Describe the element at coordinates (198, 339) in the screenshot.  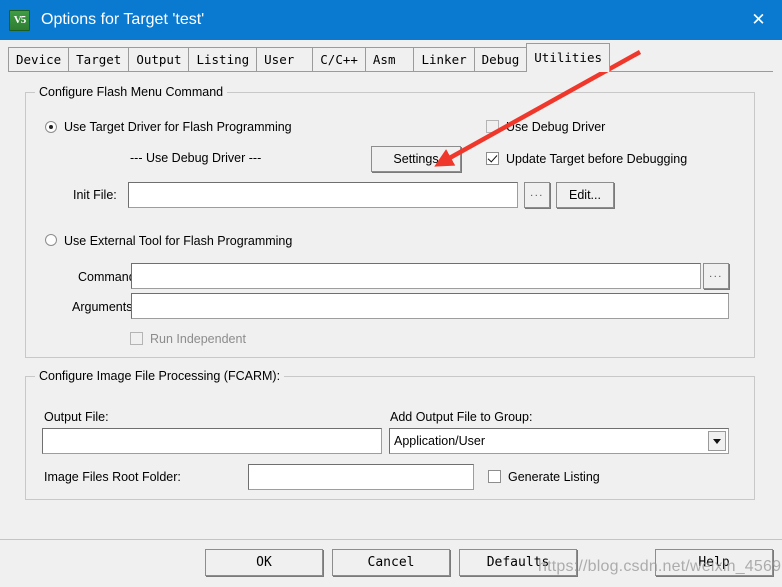
I see `label-run-independent: Run Independent` at that location.